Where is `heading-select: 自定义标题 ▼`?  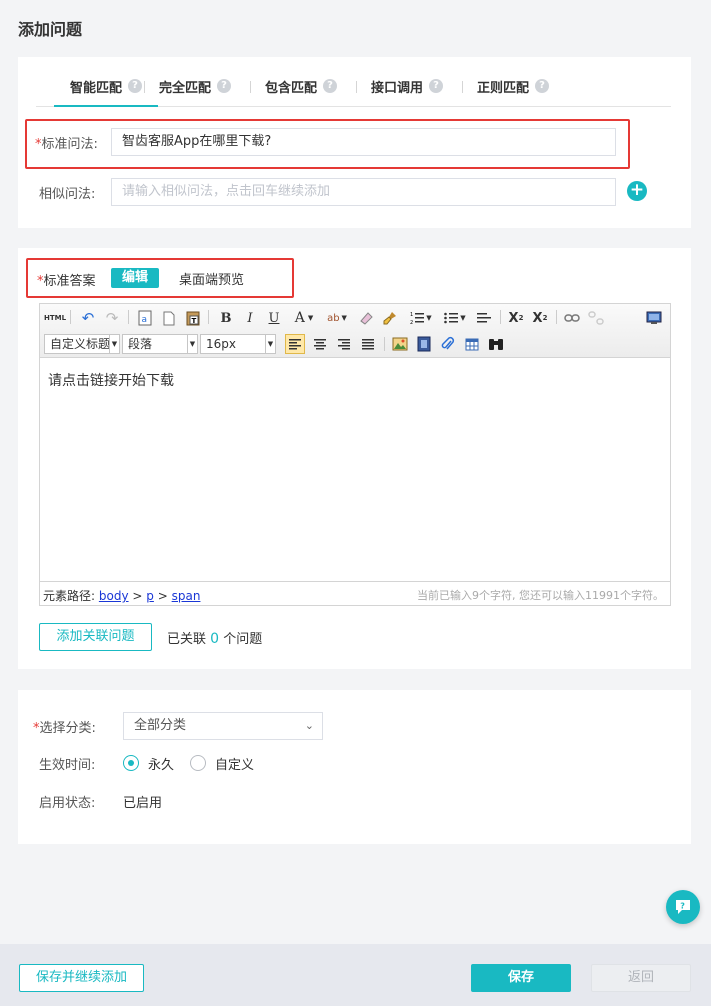 heading-select: 自定义标题 ▼ is located at coordinates (82, 344).